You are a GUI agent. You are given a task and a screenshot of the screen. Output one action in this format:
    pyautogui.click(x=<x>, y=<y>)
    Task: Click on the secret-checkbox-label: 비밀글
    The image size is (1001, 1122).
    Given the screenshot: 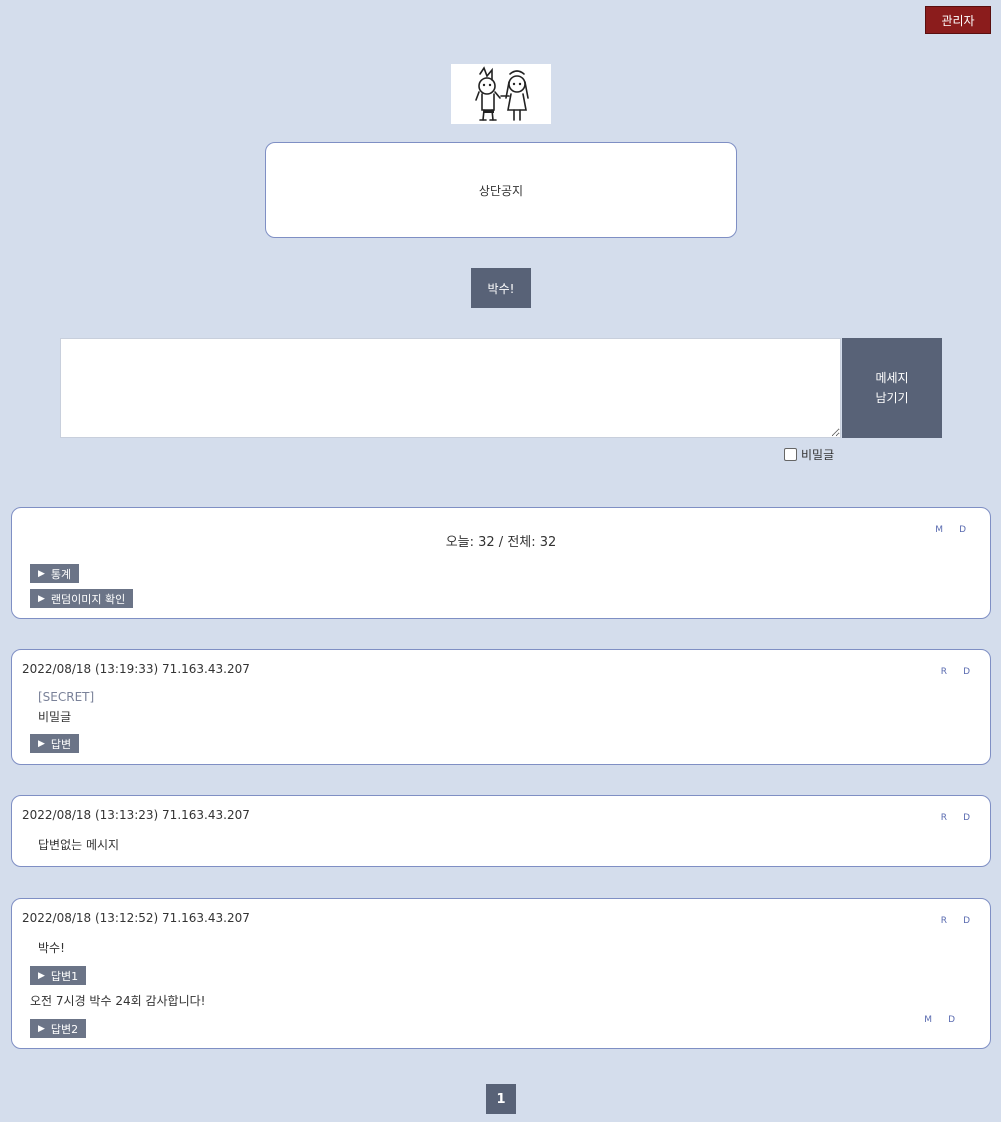 What is the action you would take?
    pyautogui.click(x=818, y=455)
    